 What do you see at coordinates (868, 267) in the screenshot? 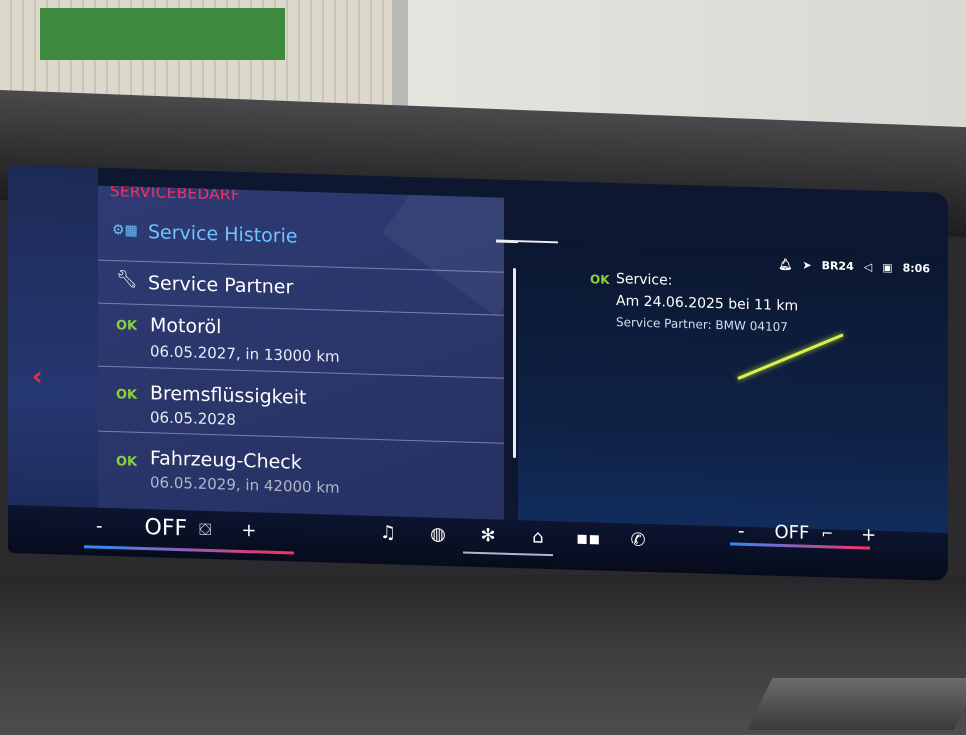
I see `speaker-icon: ◁` at bounding box center [868, 267].